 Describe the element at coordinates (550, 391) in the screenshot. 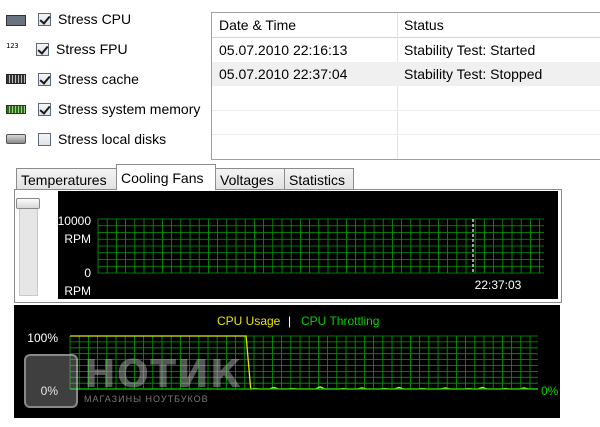

I see `throttling-value-label: 0%` at that location.